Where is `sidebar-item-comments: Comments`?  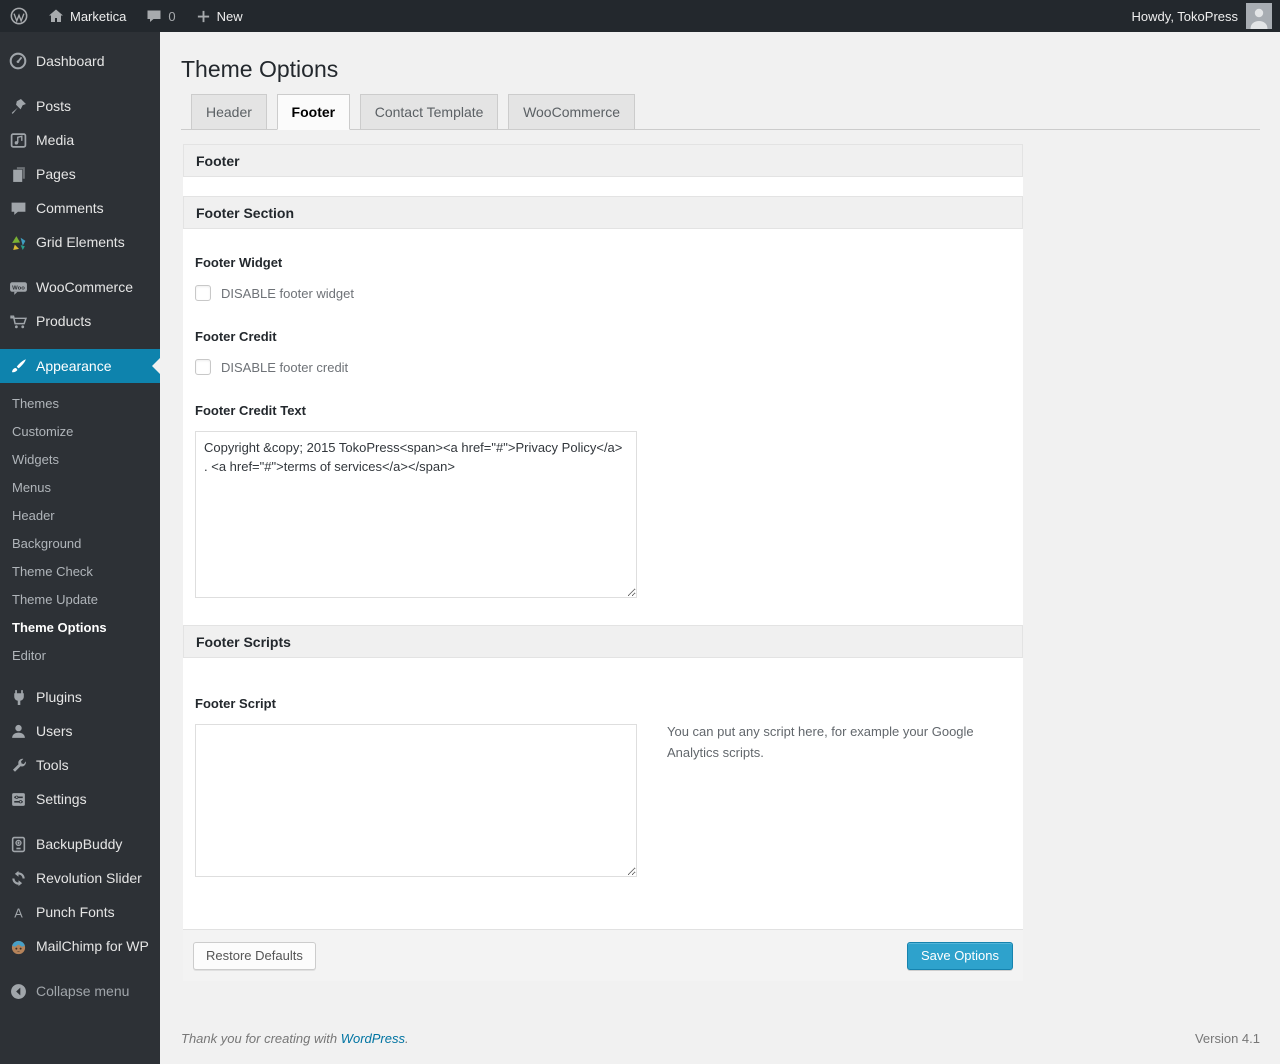
sidebar-item-comments: Comments is located at coordinates (80, 208).